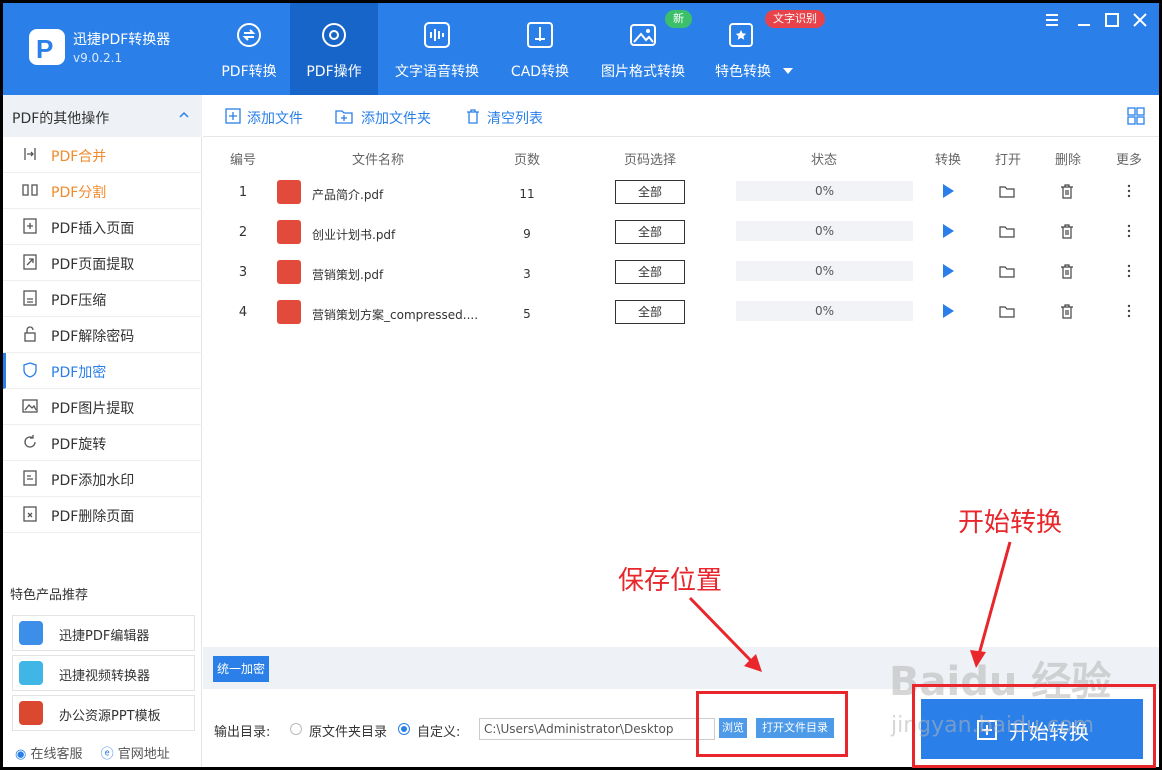 The width and height of the screenshot is (1162, 770). I want to click on table-row: 4 营销策划方案_compressed.... 5 全部 0%, so click(681, 315).